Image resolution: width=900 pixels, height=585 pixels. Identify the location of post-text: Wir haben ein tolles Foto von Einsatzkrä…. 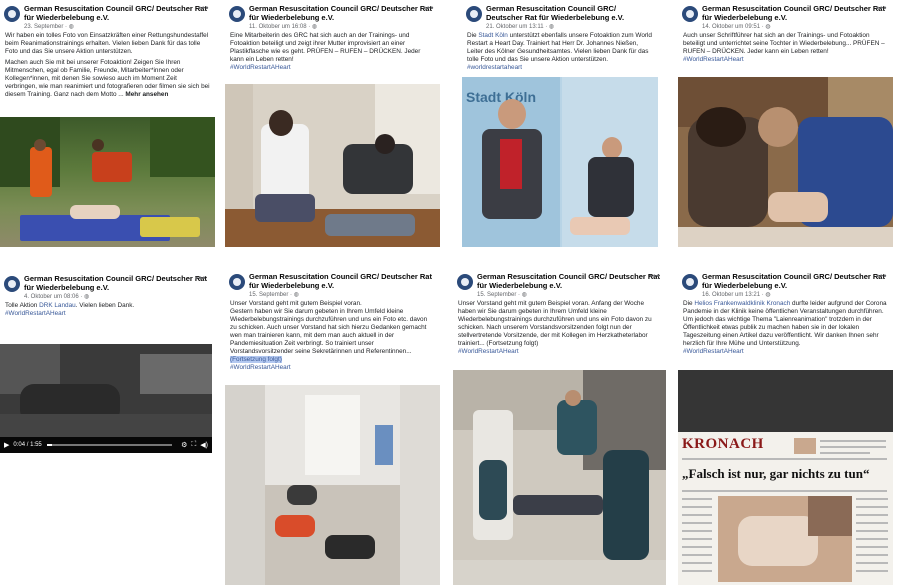
(107, 65).